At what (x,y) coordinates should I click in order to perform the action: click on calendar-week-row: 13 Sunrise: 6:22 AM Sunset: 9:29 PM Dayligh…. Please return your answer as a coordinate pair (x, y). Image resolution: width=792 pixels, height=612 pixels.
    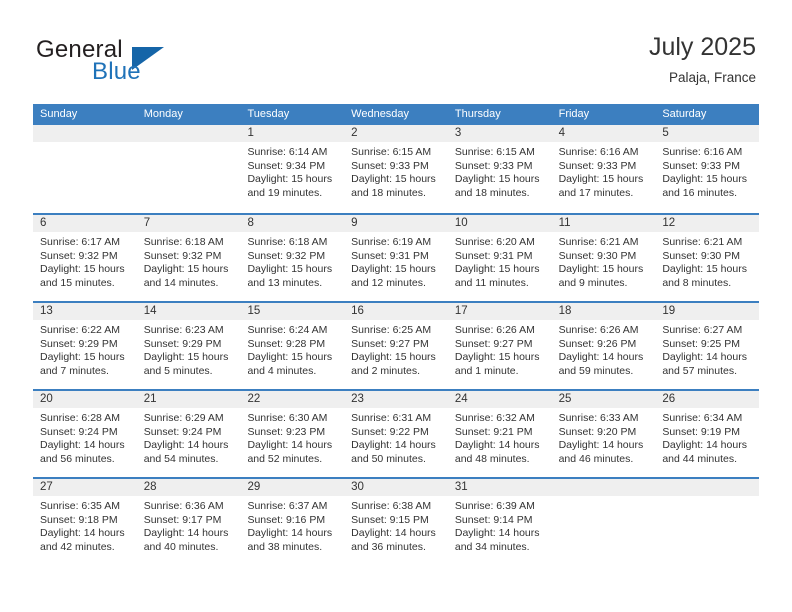
    Looking at the image, I should click on (396, 345).